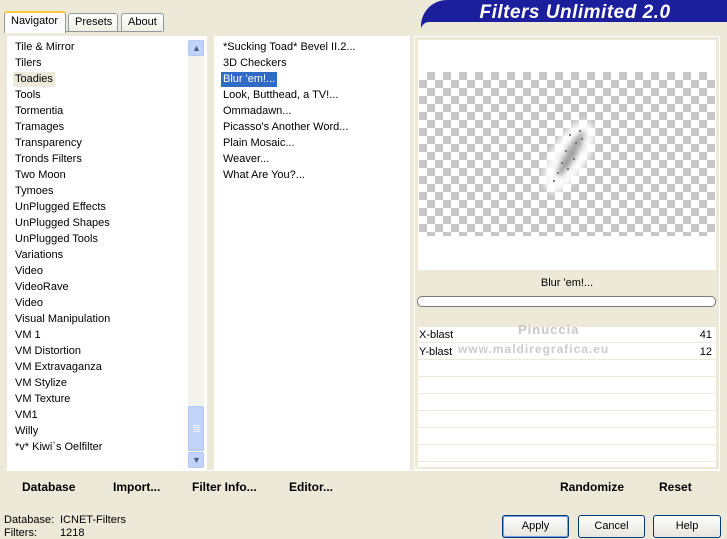 This screenshot has height=539, width=727. I want to click on category-item: Visual Manipulation, so click(62, 319).